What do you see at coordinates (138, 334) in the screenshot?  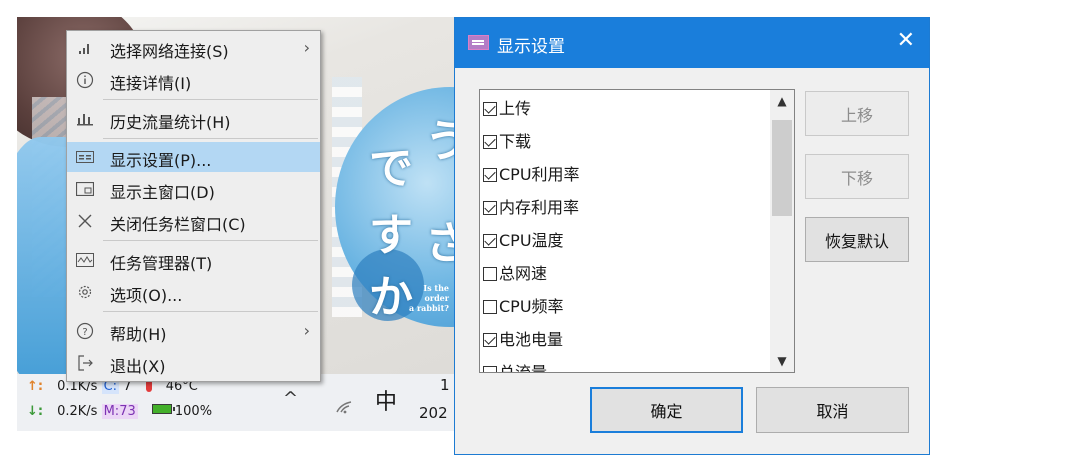 I see `menu-item-label: 帮助(H)` at bounding box center [138, 334].